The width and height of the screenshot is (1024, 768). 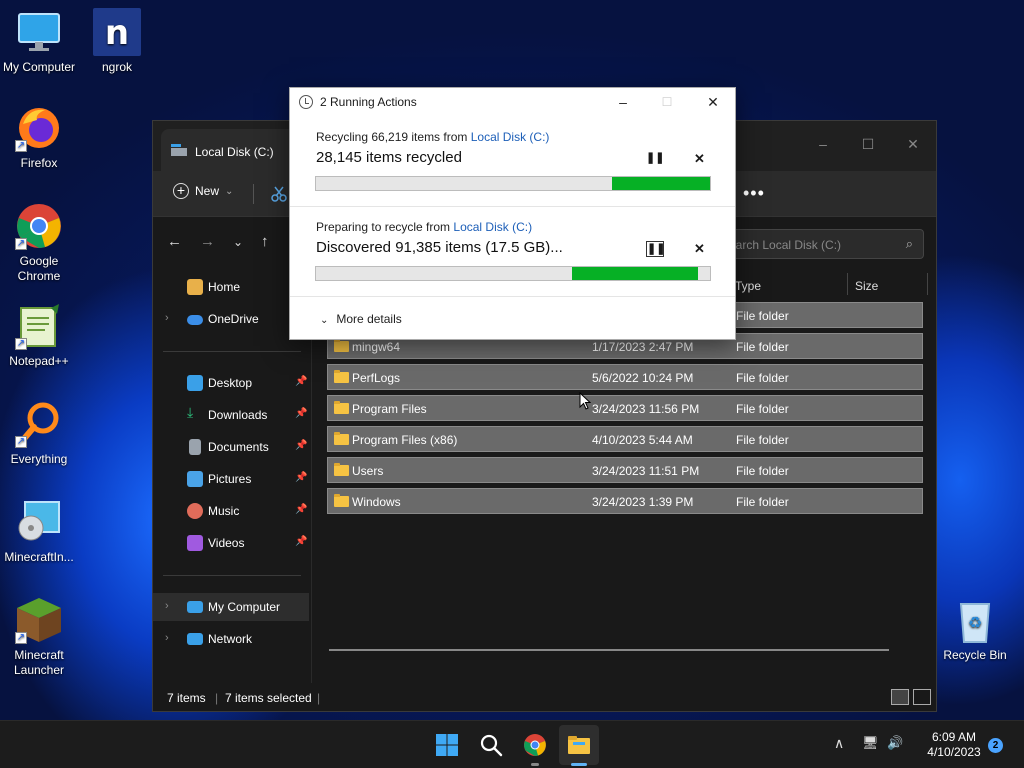 I want to click on sidebar-item-onedrive: › OneDrive, so click(x=231, y=319).